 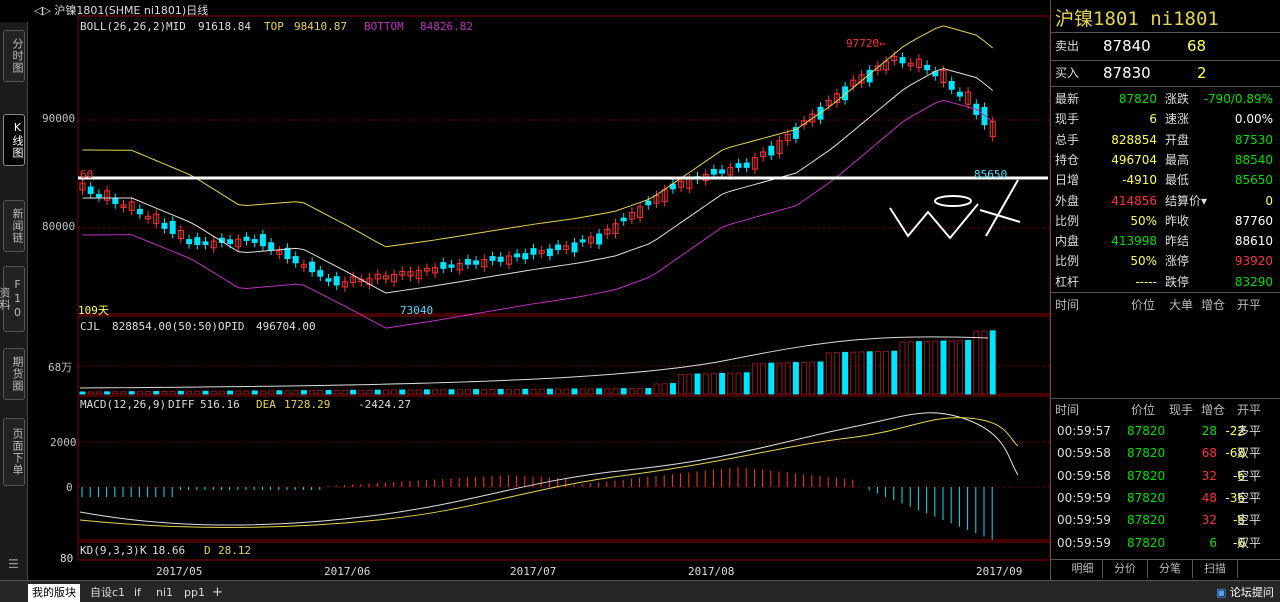 I want to click on quote-row: 比例 50% 昨收 87760, so click(x=1164, y=220).